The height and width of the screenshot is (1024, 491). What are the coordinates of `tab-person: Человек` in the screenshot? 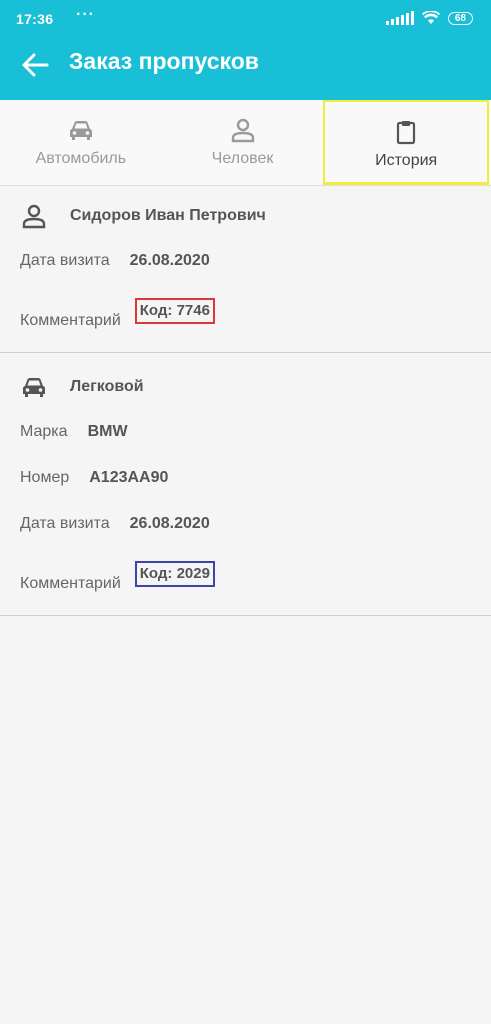 It's located at (243, 142).